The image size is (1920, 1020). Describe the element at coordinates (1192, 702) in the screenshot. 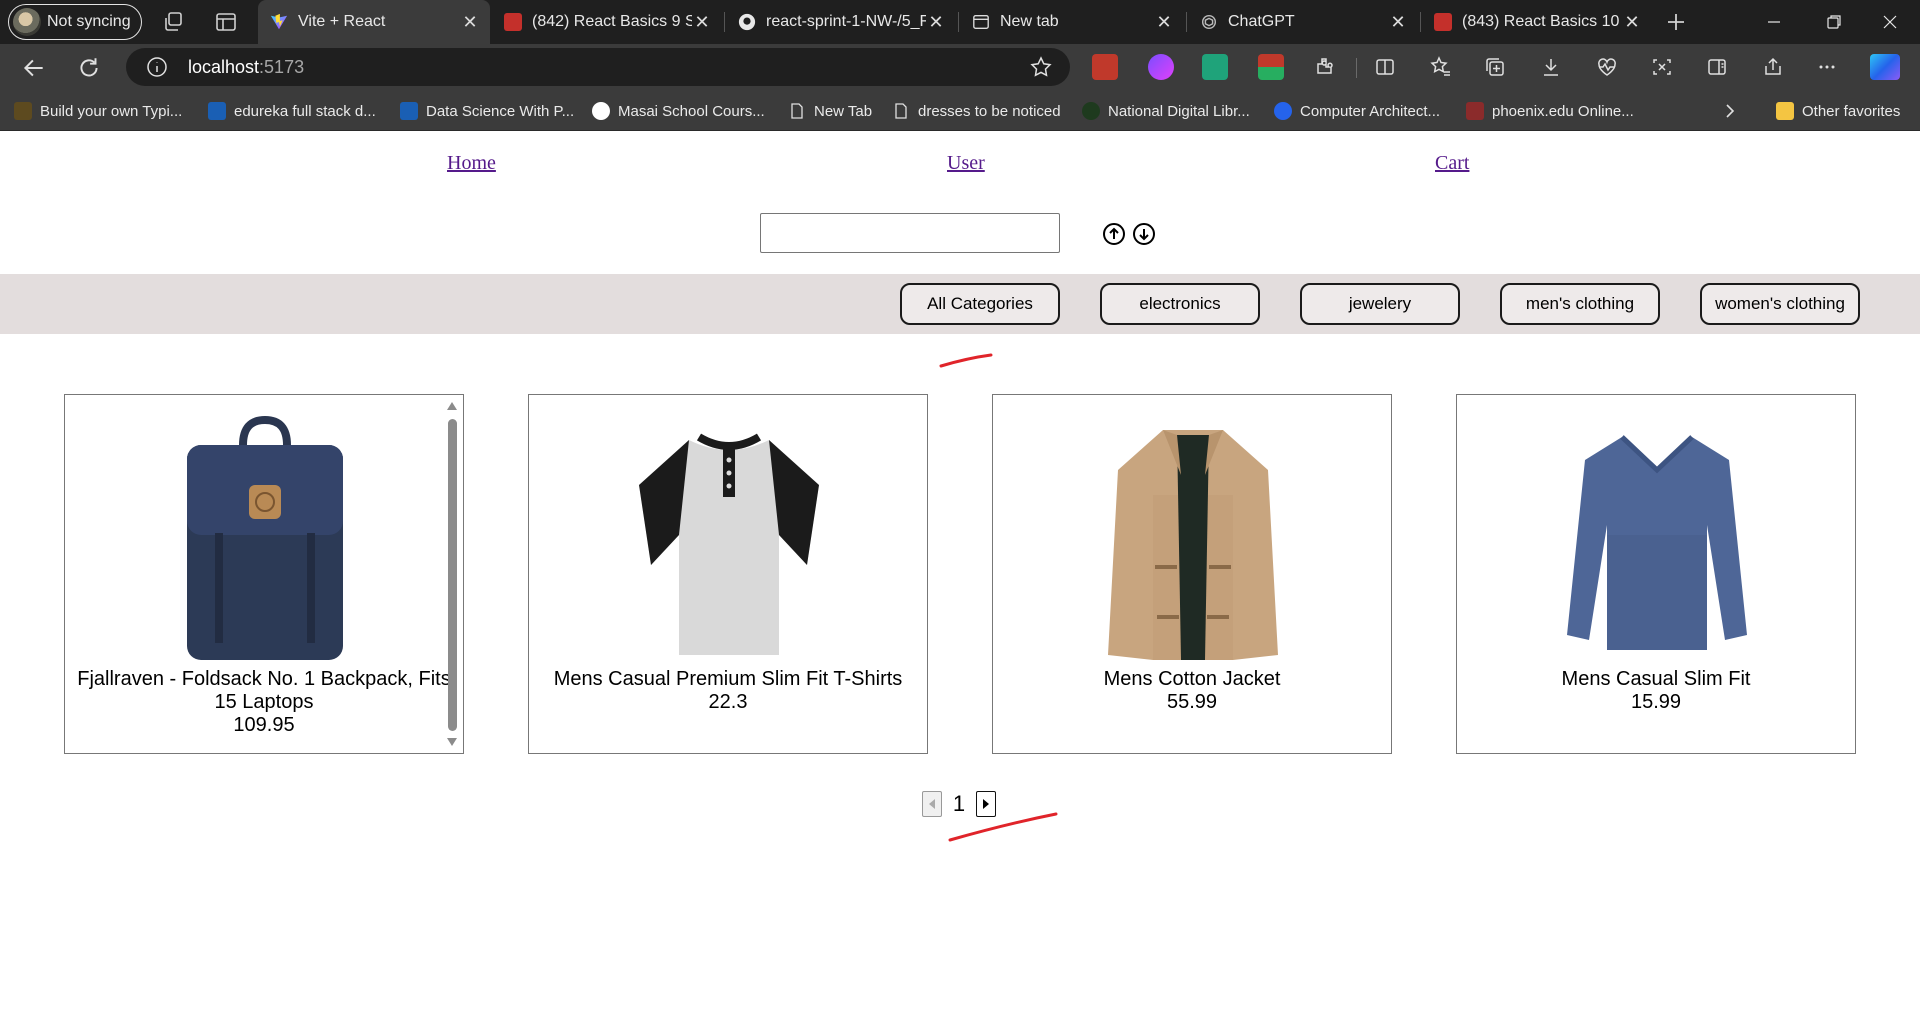

I see `product-price: 55.99` at that location.